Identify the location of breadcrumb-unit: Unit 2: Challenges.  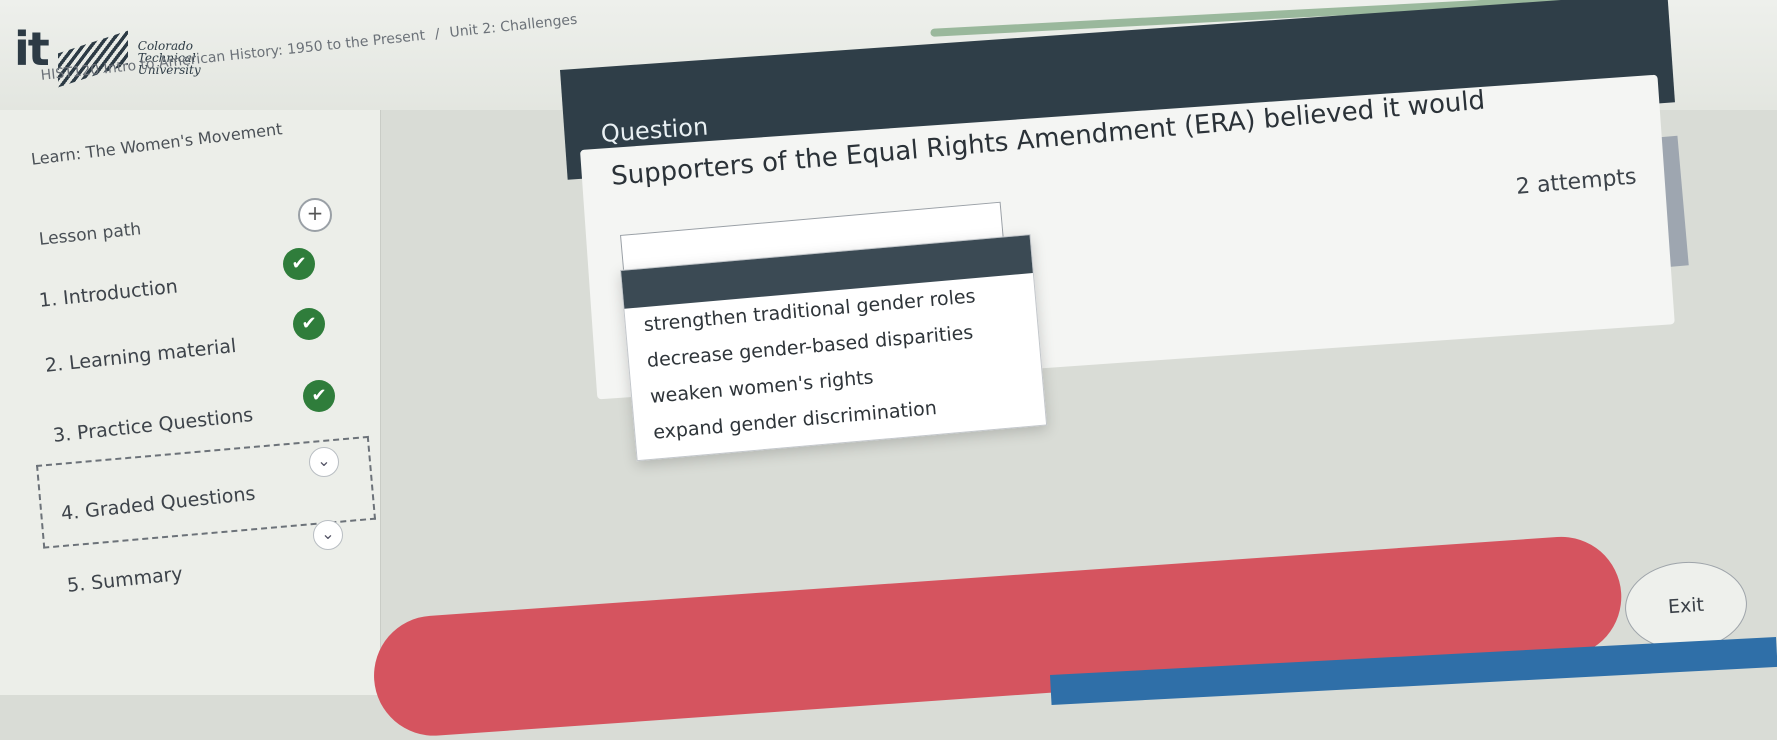
(513, 26).